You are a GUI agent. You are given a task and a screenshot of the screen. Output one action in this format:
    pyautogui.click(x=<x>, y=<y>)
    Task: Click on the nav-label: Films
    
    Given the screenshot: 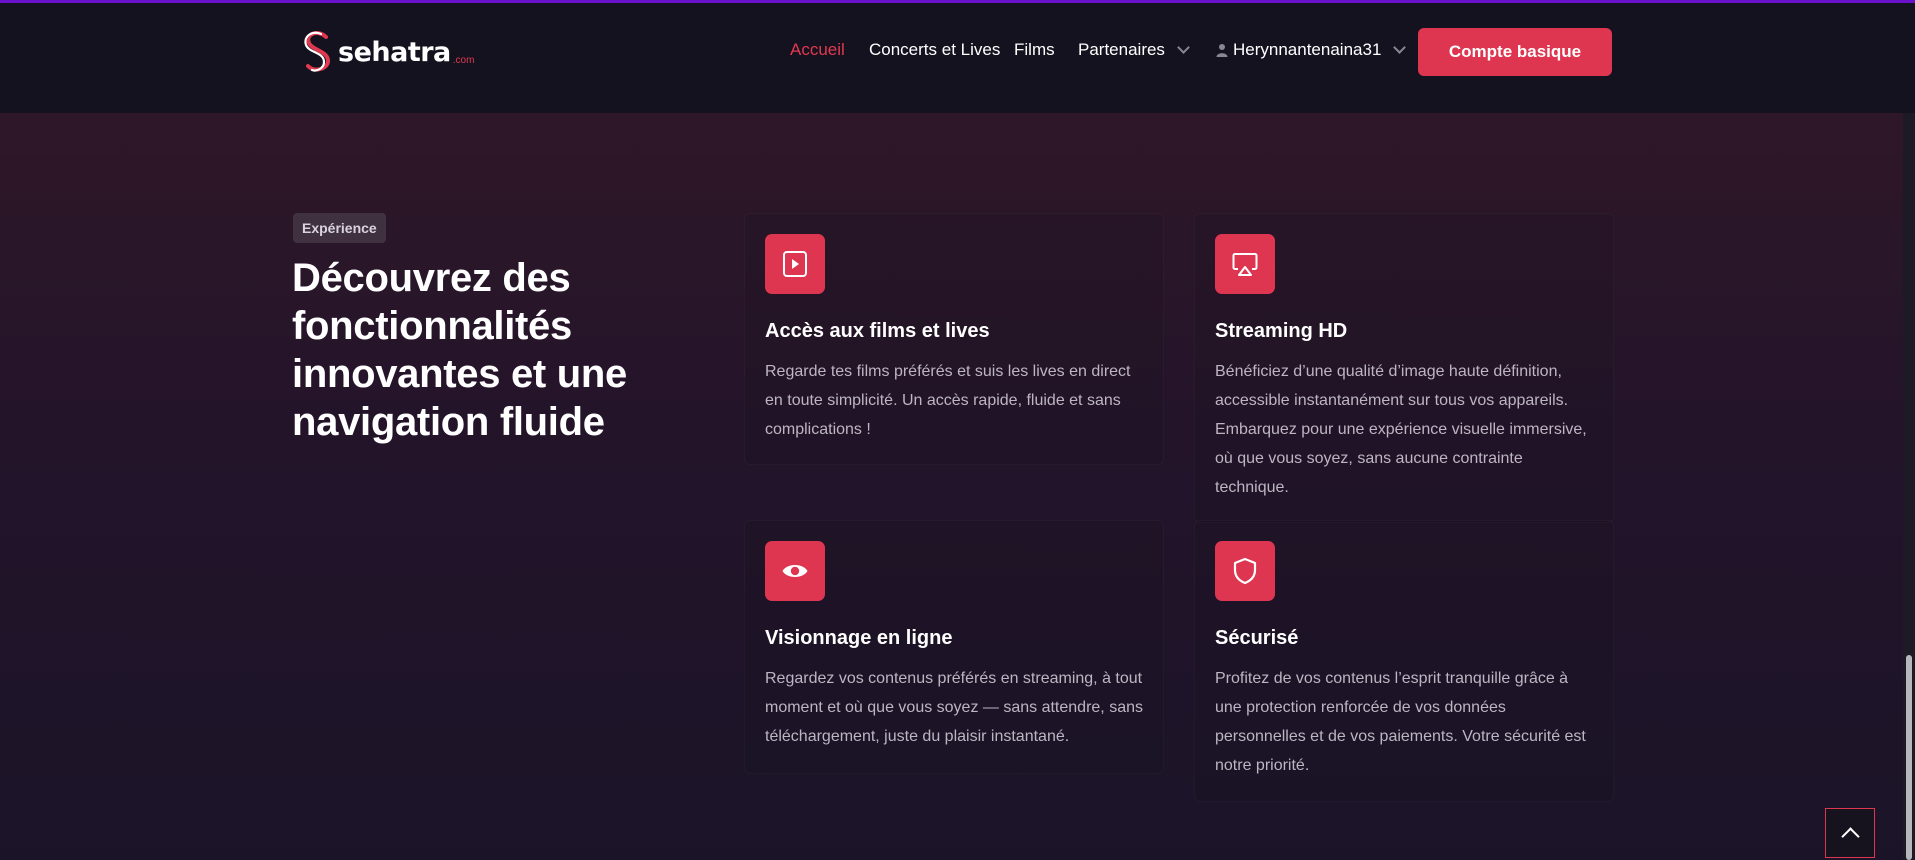 What is the action you would take?
    pyautogui.click(x=1034, y=49)
    